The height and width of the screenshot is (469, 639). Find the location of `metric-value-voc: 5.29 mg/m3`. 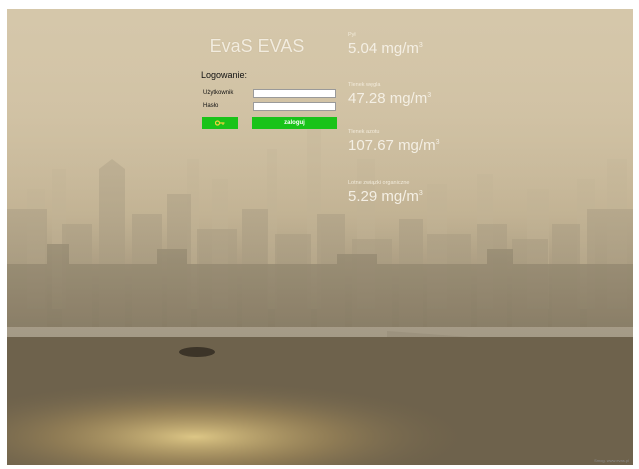

metric-value-voc: 5.29 mg/m3 is located at coordinates (385, 196).